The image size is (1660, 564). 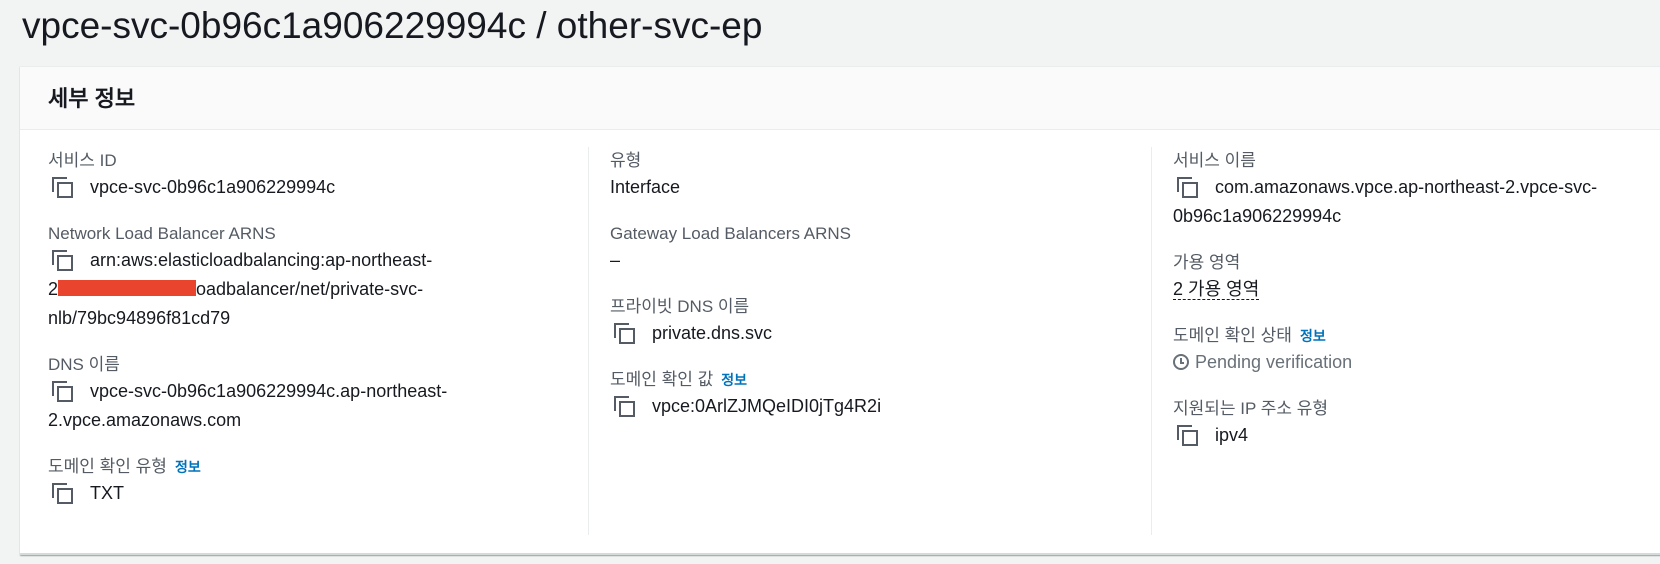 What do you see at coordinates (1257, 216) in the screenshot?
I see `service-name-line-2: 0b96c1a906229994c` at bounding box center [1257, 216].